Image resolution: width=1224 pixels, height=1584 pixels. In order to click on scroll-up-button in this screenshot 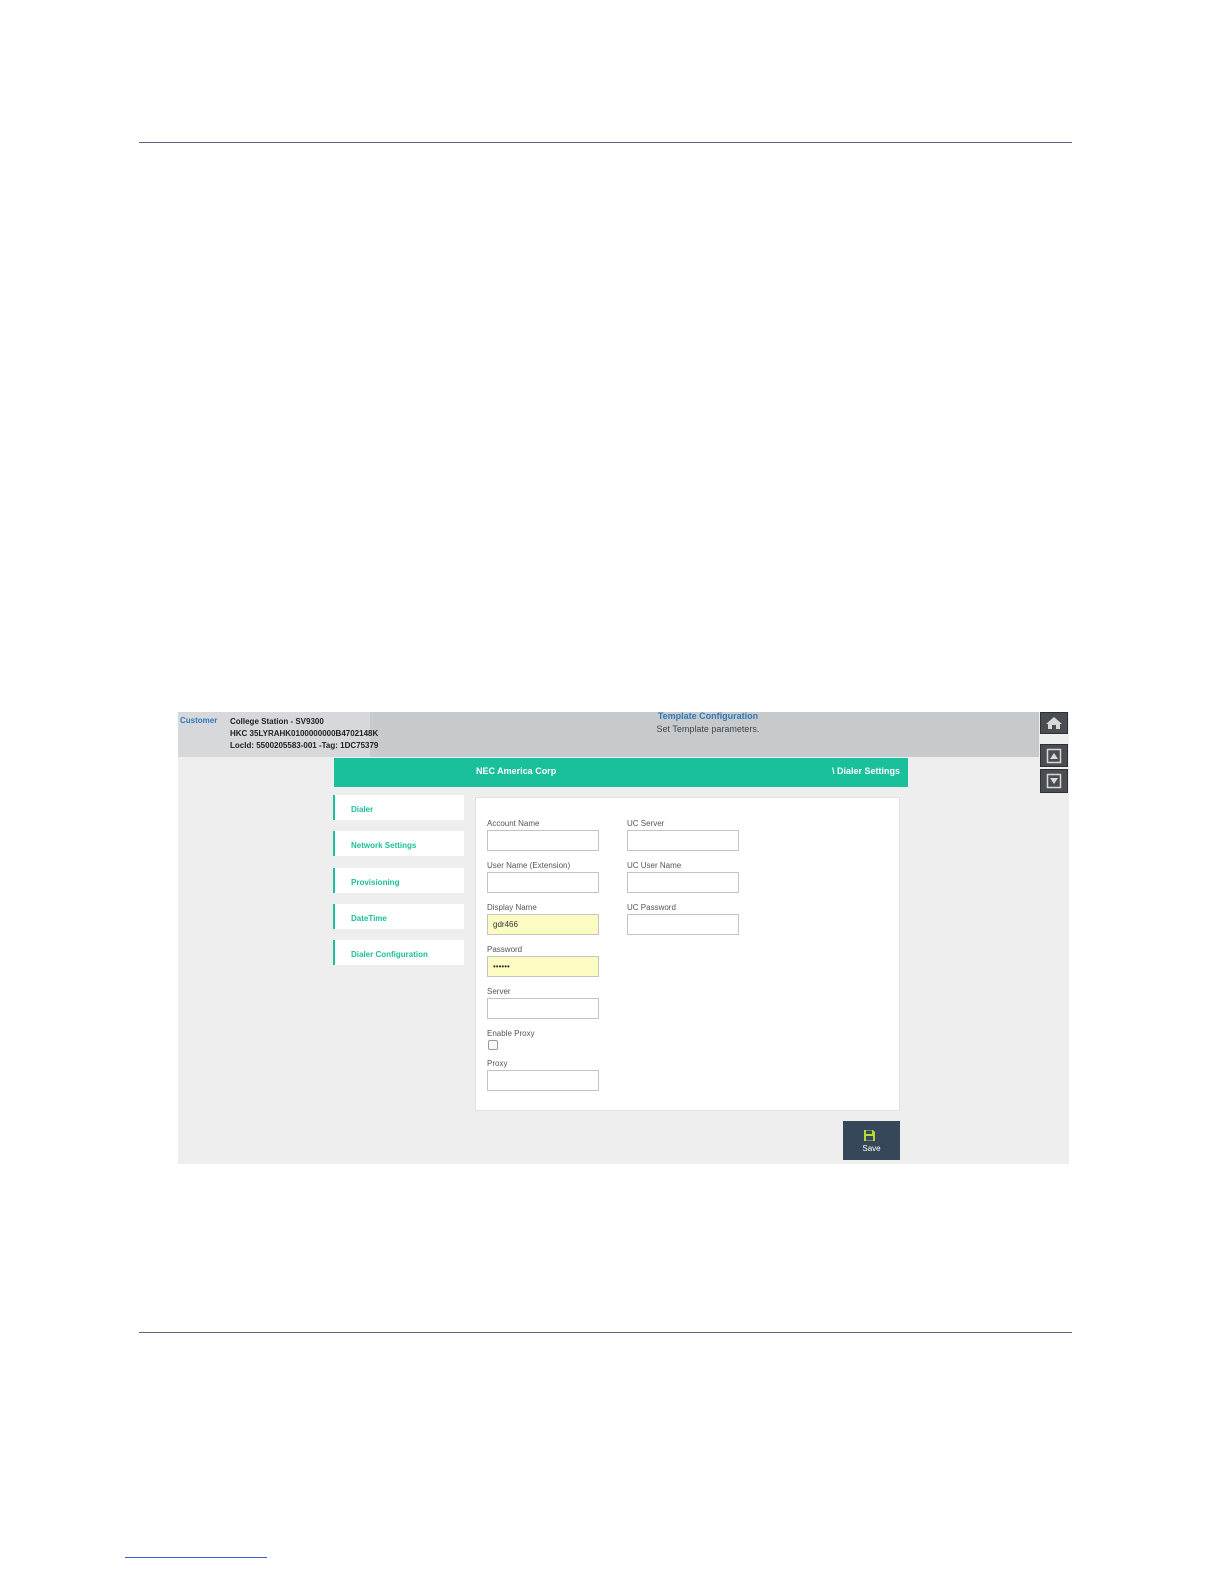, I will do `click(1054, 755)`.